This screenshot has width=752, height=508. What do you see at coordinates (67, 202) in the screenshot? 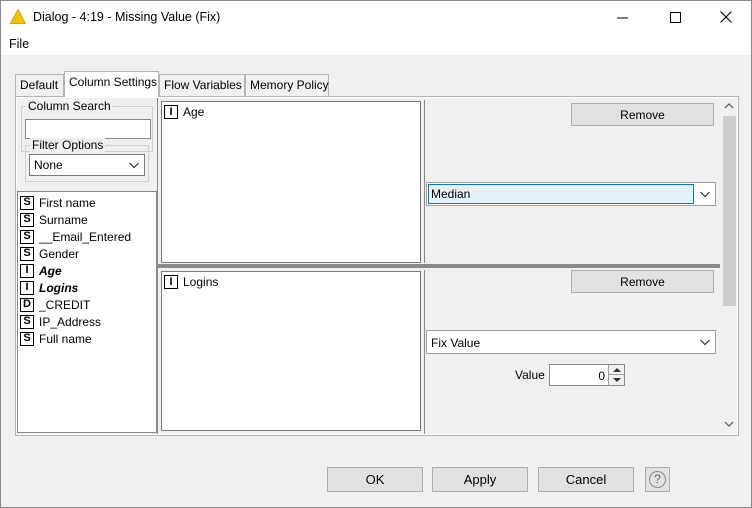
I see `column-name: First name` at bounding box center [67, 202].